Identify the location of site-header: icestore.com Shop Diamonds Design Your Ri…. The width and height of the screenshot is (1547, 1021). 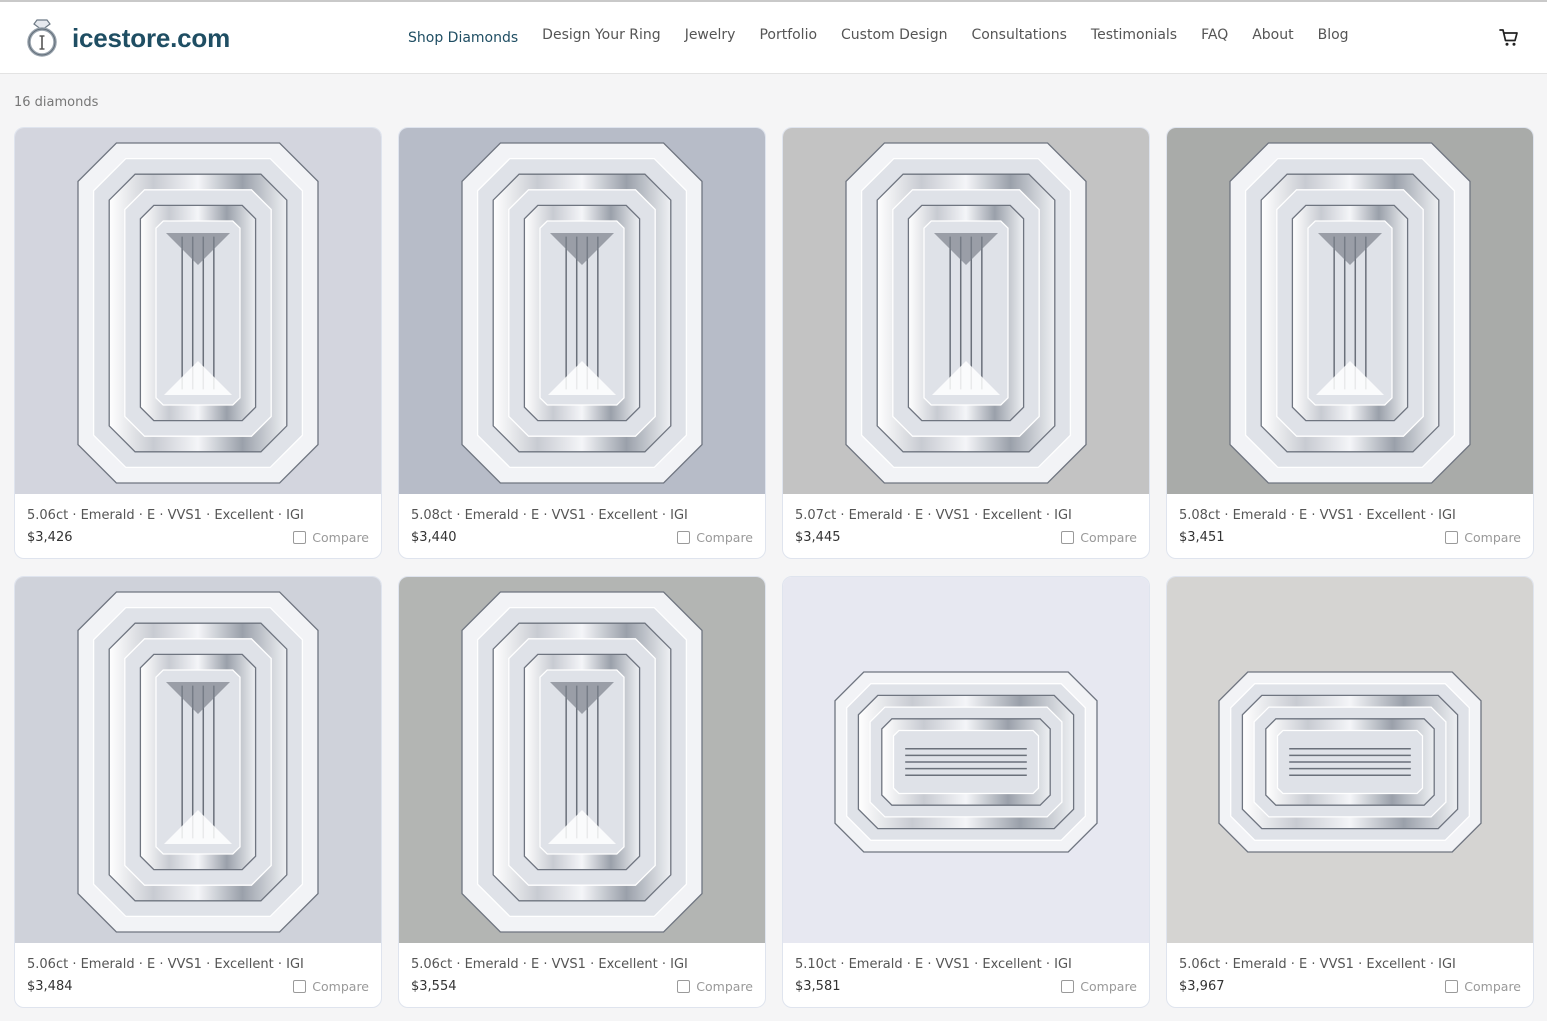
(773, 38).